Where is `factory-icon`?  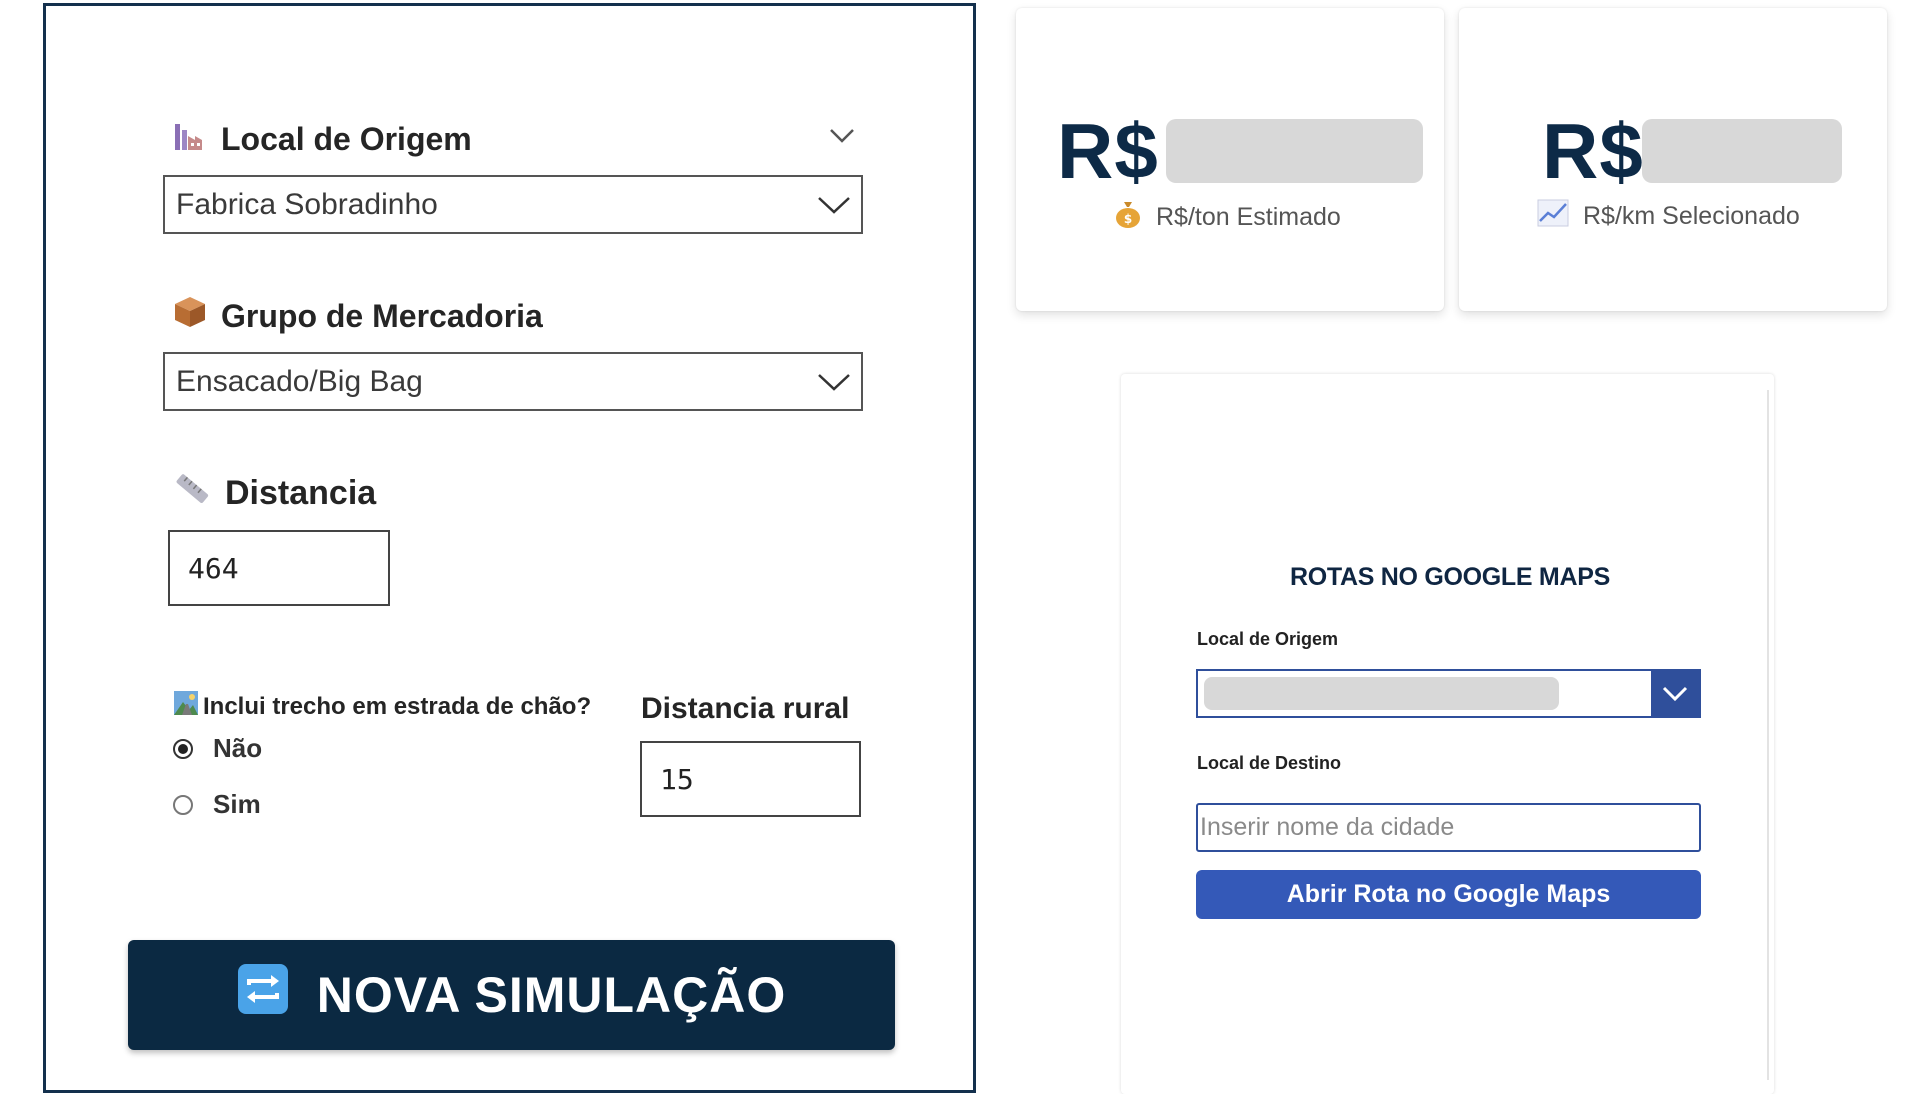
factory-icon is located at coordinates (190, 139).